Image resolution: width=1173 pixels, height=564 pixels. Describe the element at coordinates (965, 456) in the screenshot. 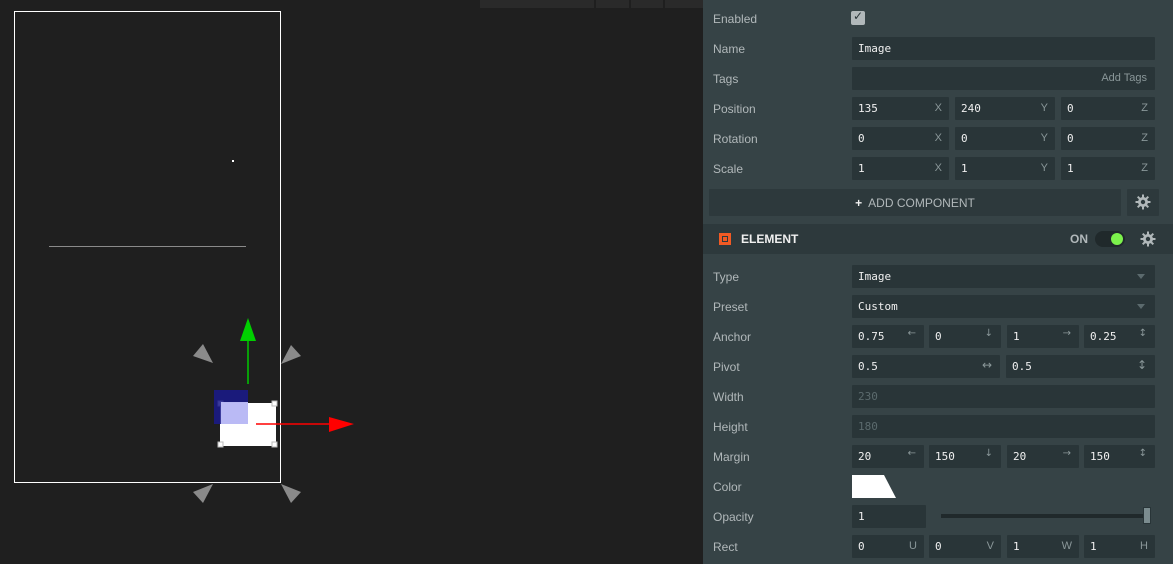

I see `margin-bottom-field: 150 ↓` at that location.